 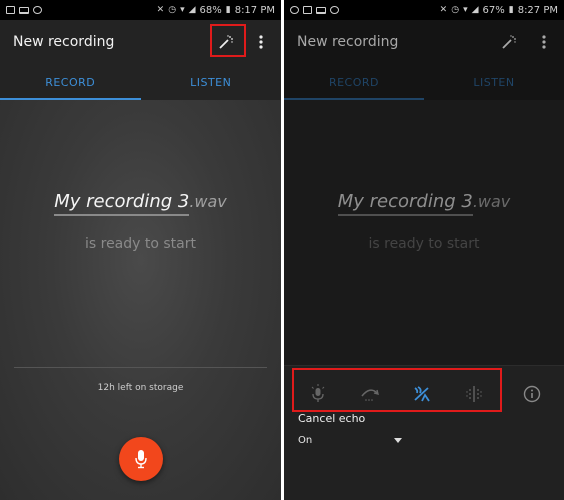 What do you see at coordinates (140, 388) in the screenshot?
I see `storage-text: 12h left on storage` at bounding box center [140, 388].